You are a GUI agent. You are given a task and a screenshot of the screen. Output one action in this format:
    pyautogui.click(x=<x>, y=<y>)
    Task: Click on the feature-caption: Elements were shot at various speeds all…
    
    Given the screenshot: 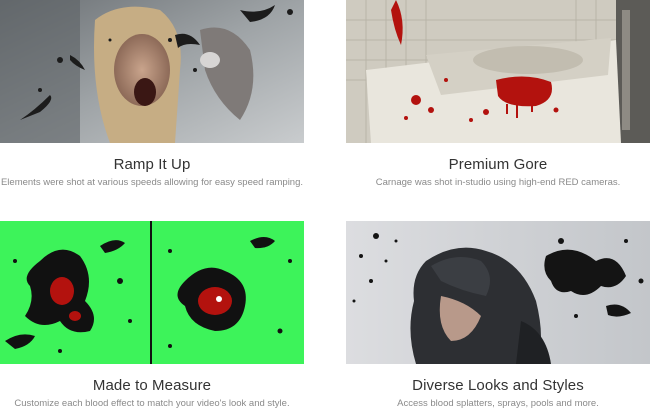 What is the action you would take?
    pyautogui.click(x=152, y=182)
    